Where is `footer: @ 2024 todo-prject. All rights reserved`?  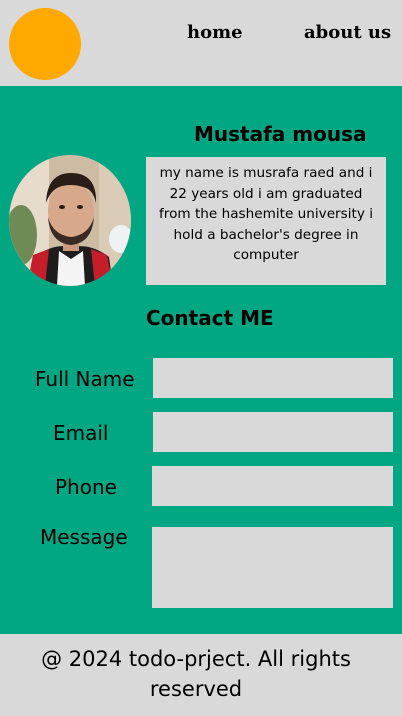 footer: @ 2024 todo-prject. All rights reserved is located at coordinates (201, 675).